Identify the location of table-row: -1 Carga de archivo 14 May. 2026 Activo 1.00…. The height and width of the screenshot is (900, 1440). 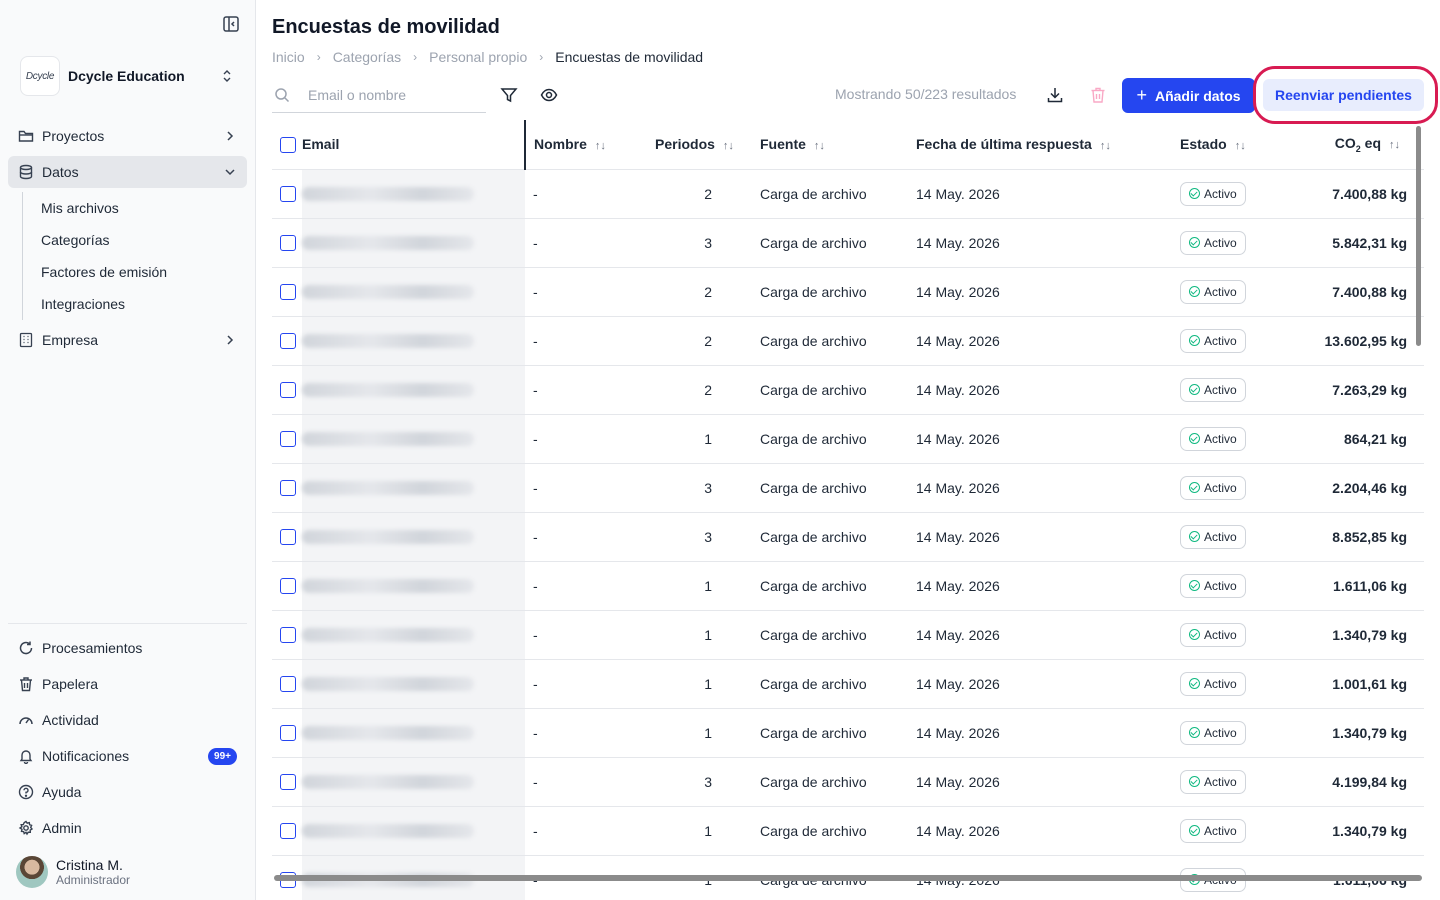
(848, 684).